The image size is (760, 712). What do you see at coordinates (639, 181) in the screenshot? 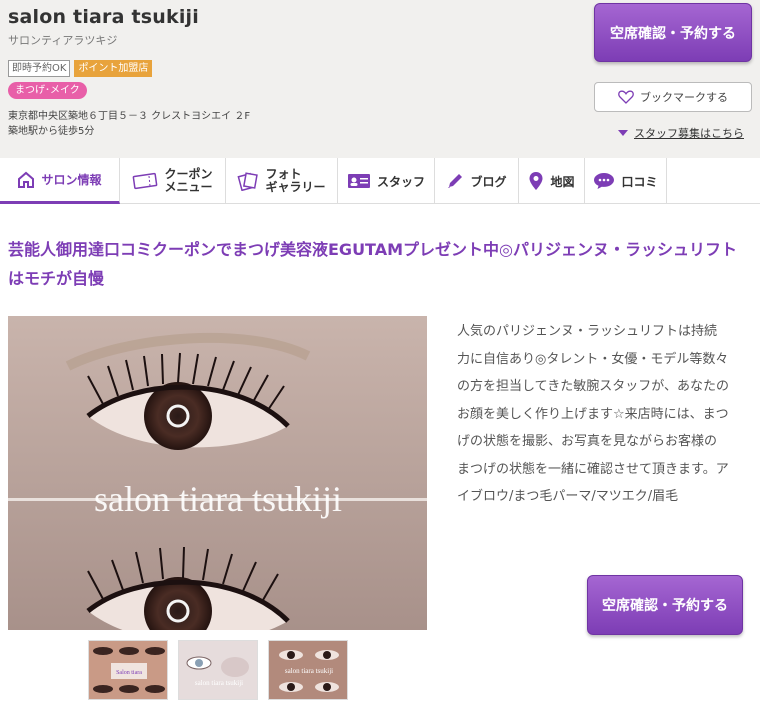
I see `tab-label: 口コミ` at bounding box center [639, 181].